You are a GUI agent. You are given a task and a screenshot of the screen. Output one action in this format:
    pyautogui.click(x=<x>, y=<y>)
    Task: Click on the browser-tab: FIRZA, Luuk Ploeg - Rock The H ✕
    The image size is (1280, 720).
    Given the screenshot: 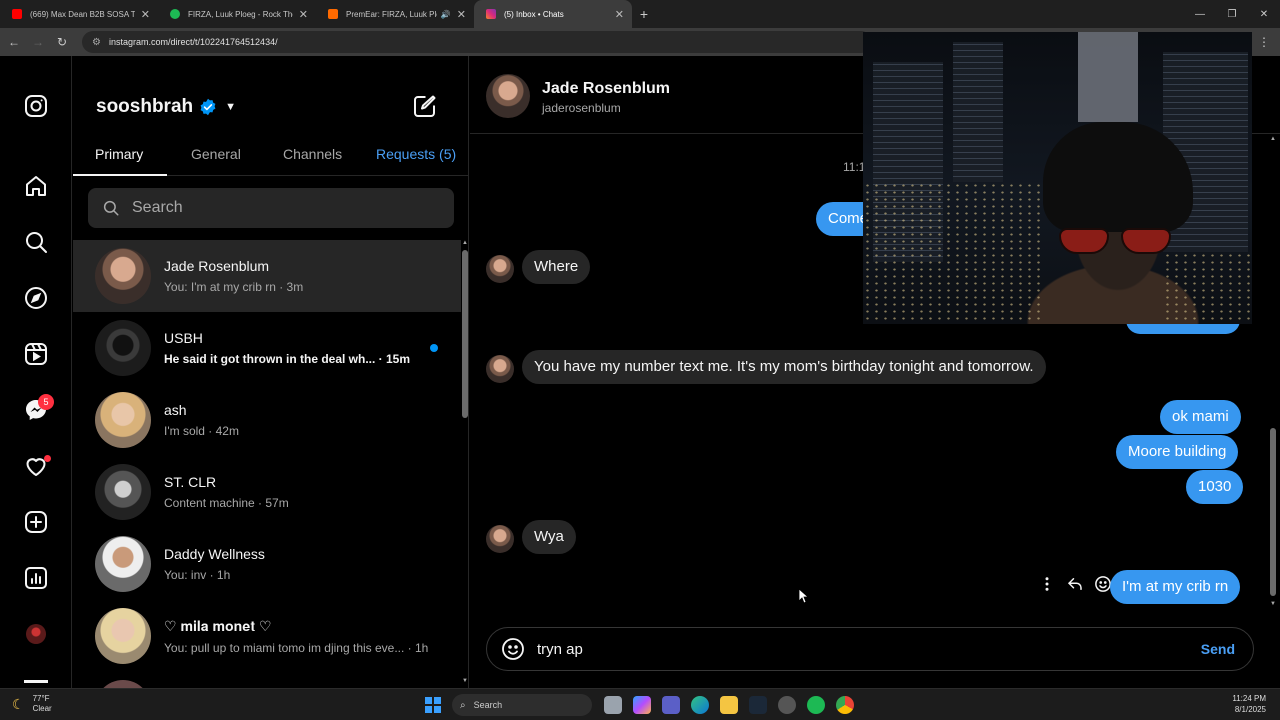 What is the action you would take?
    pyautogui.click(x=237, y=14)
    